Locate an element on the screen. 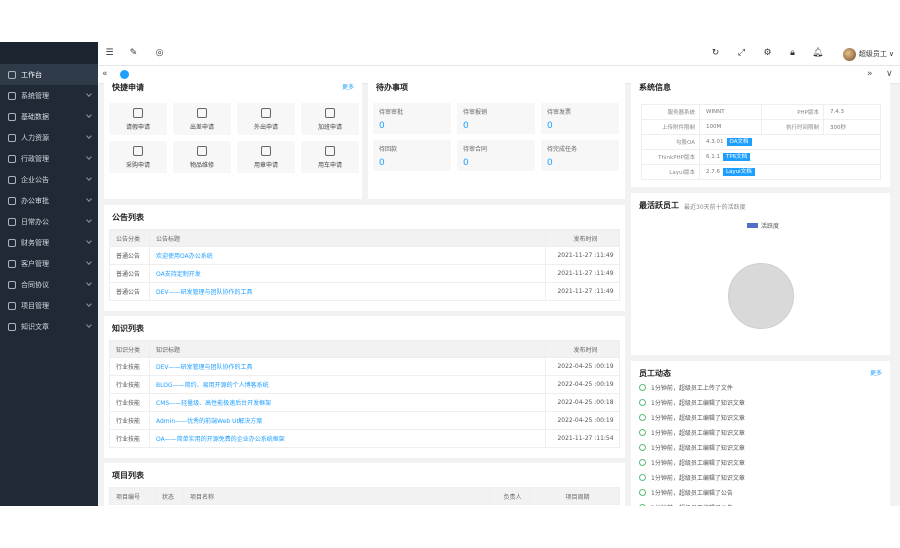 The image size is (900, 548). sidebar-item: 项目管理 is located at coordinates (49, 305).